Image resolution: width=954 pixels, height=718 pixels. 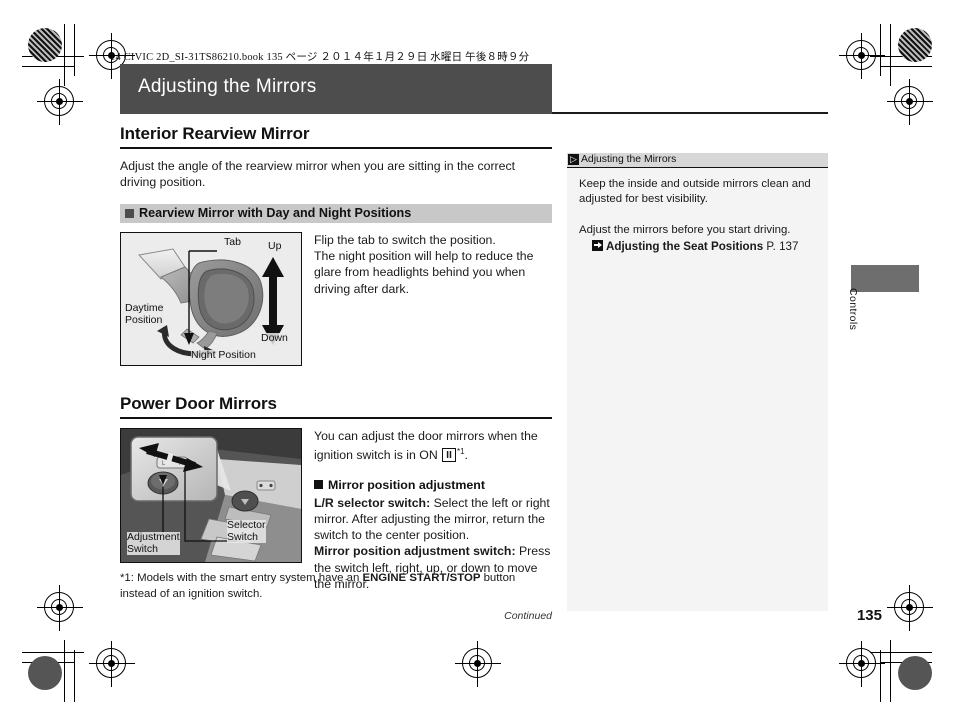 What do you see at coordinates (597, 245) in the screenshot?
I see `cross-reference-arrow-icon` at bounding box center [597, 245].